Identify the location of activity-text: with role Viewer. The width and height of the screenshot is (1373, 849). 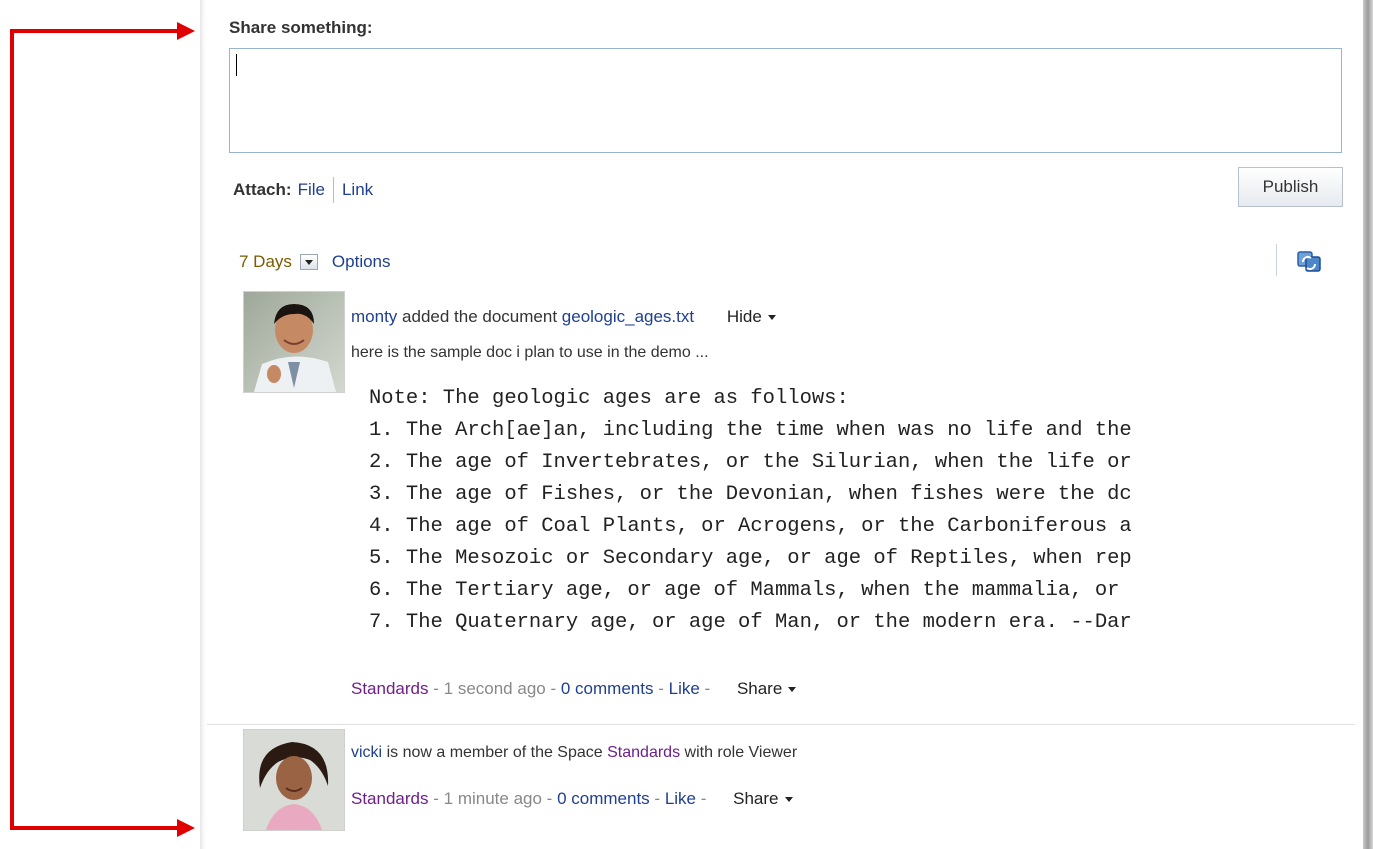
(741, 752).